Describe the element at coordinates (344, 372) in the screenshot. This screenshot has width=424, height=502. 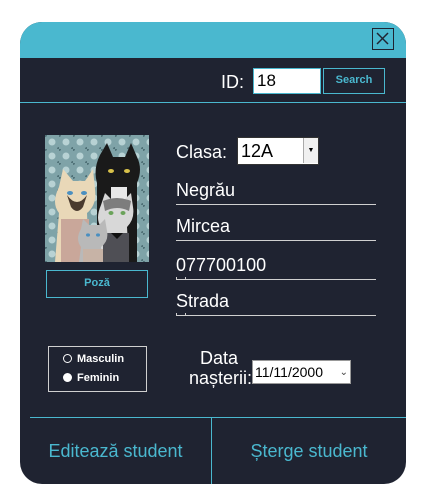
I see `chevron-down-icon: ⌄` at that location.